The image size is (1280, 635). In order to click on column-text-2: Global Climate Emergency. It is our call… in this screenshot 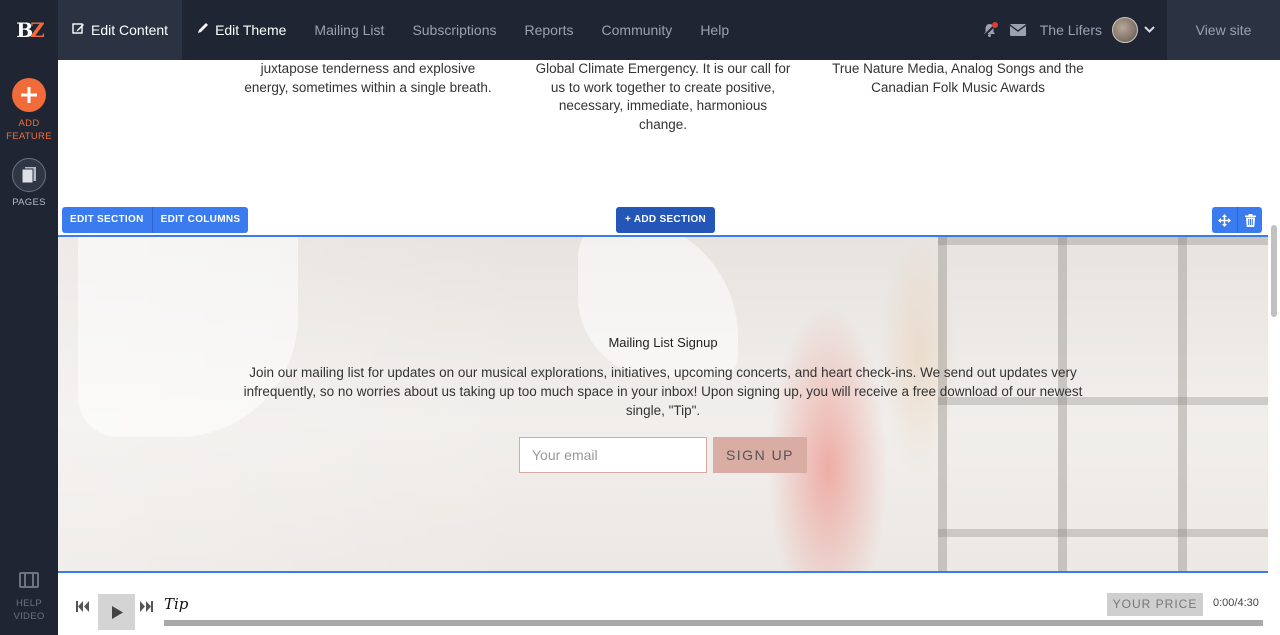, I will do `click(663, 96)`.